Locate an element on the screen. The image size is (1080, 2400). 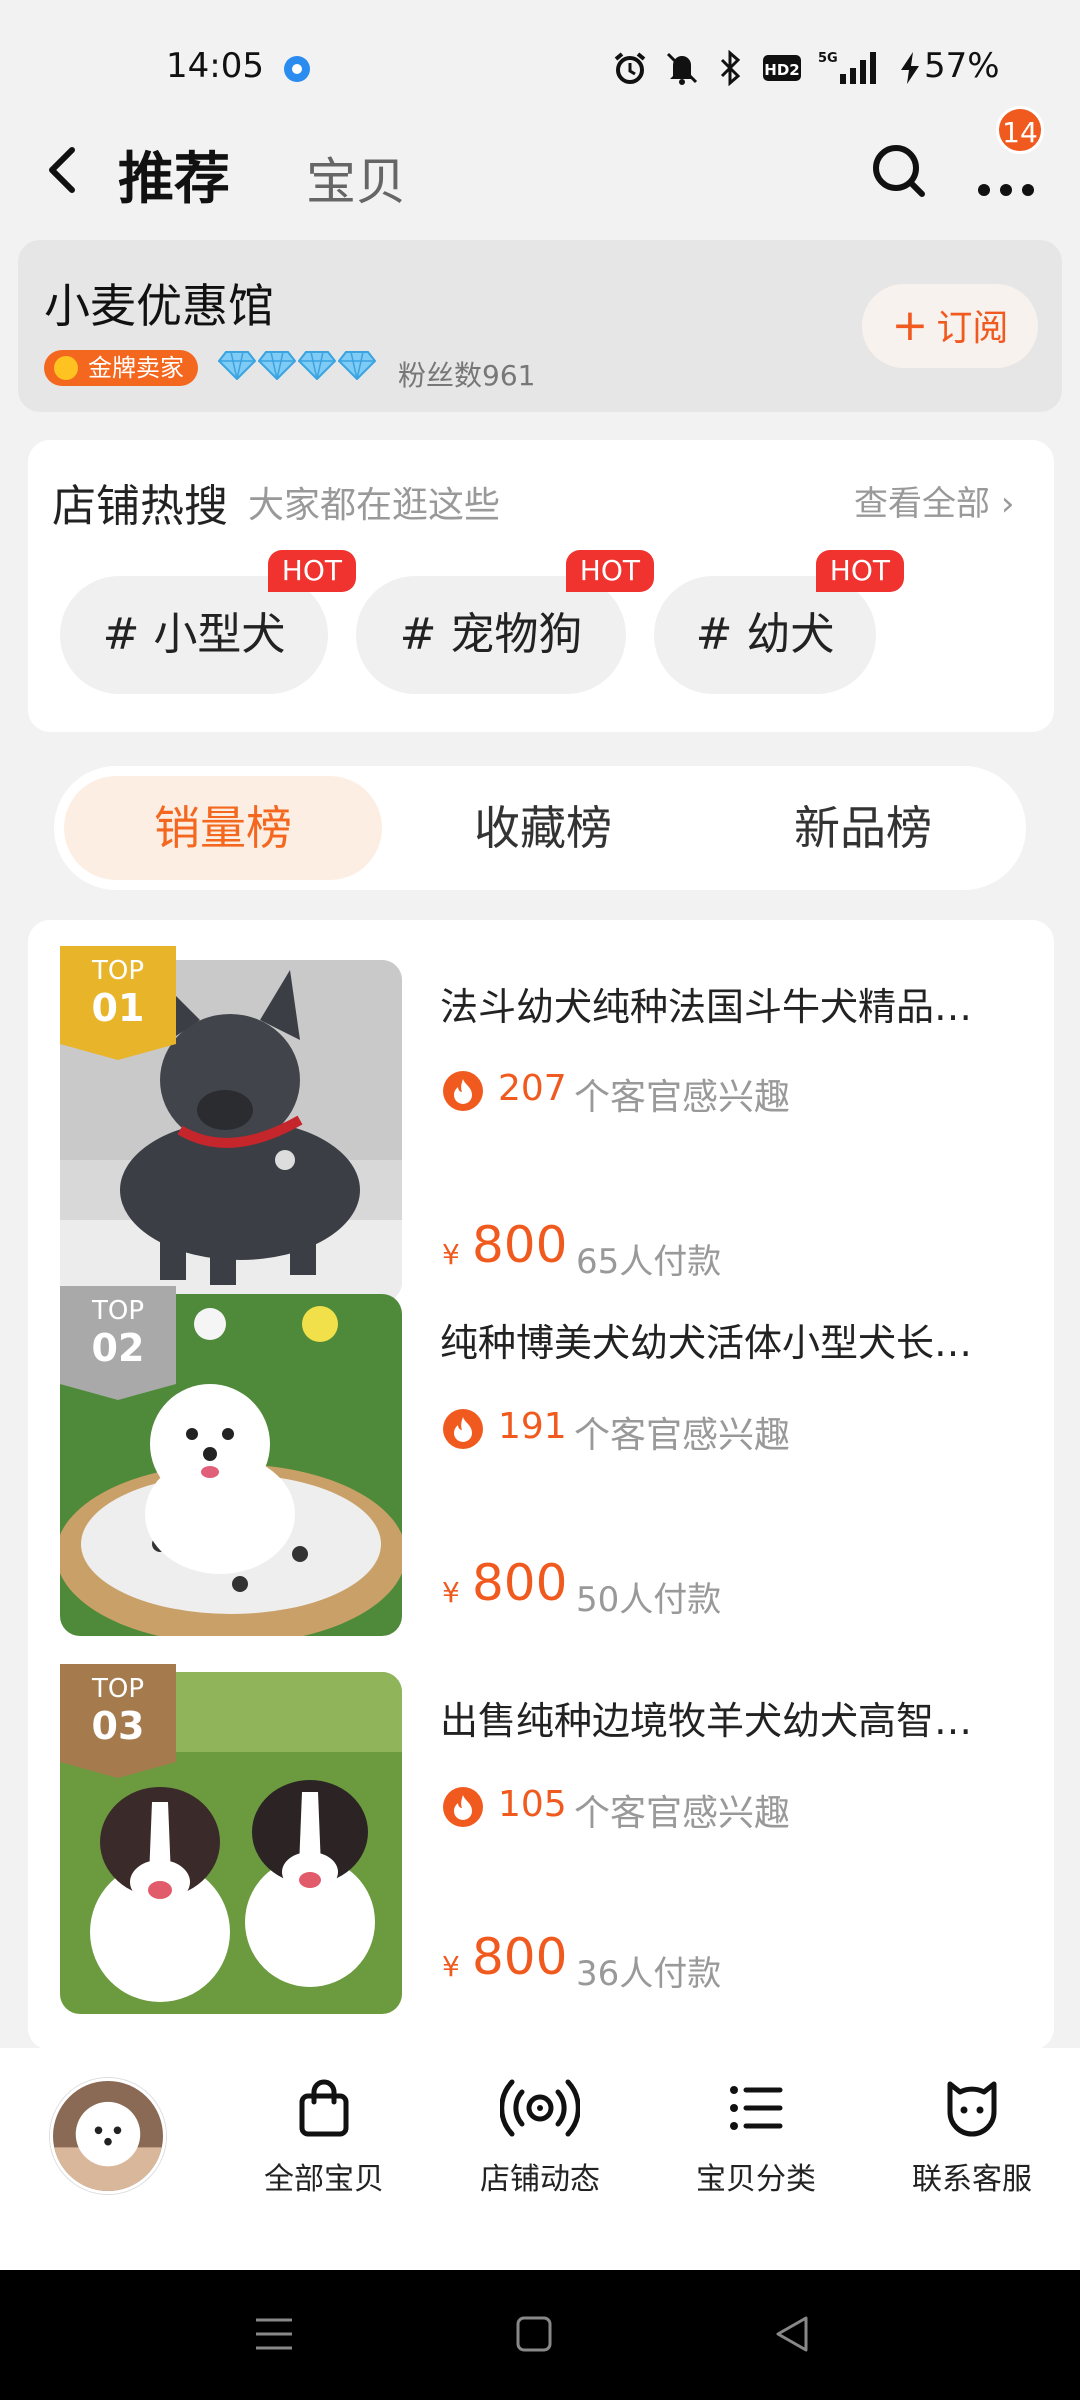
tab-categories: 宝贝分类 is located at coordinates (756, 2137).